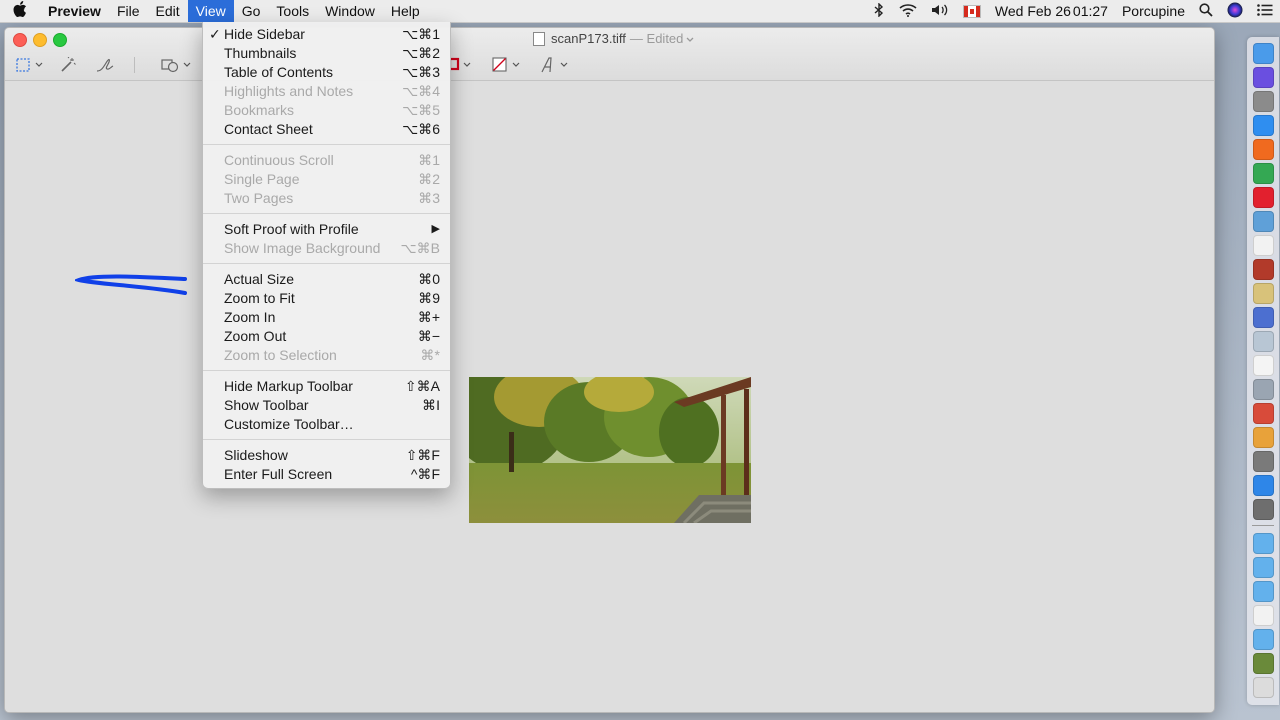 The image size is (1280, 720). What do you see at coordinates (1263, 591) in the screenshot?
I see `applications-folder-icon` at bounding box center [1263, 591].